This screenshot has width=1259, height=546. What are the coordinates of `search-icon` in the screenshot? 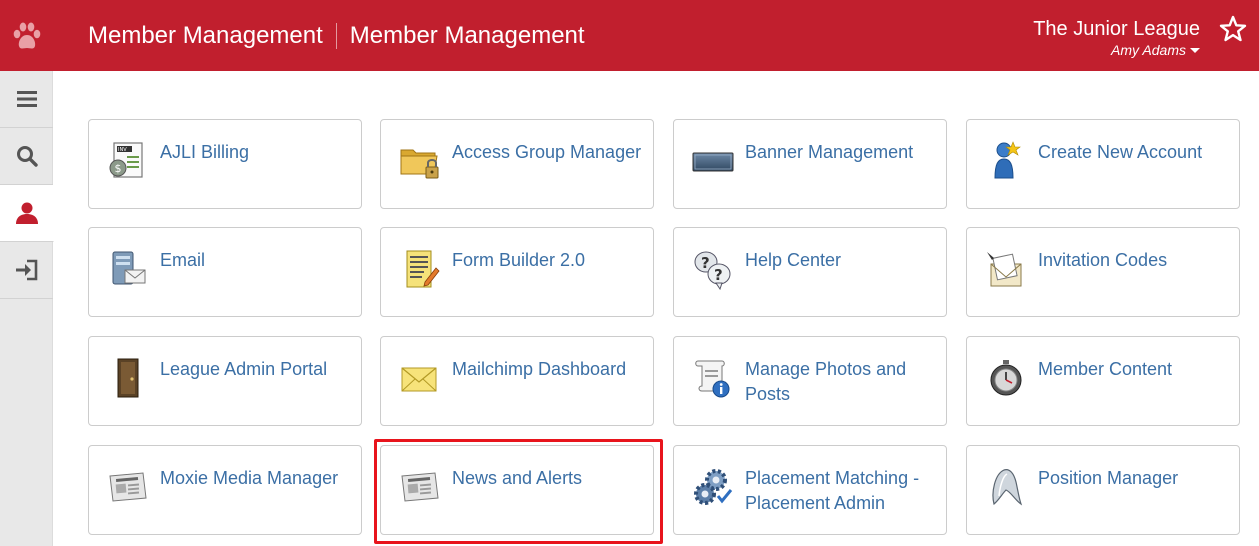 It's located at (27, 156).